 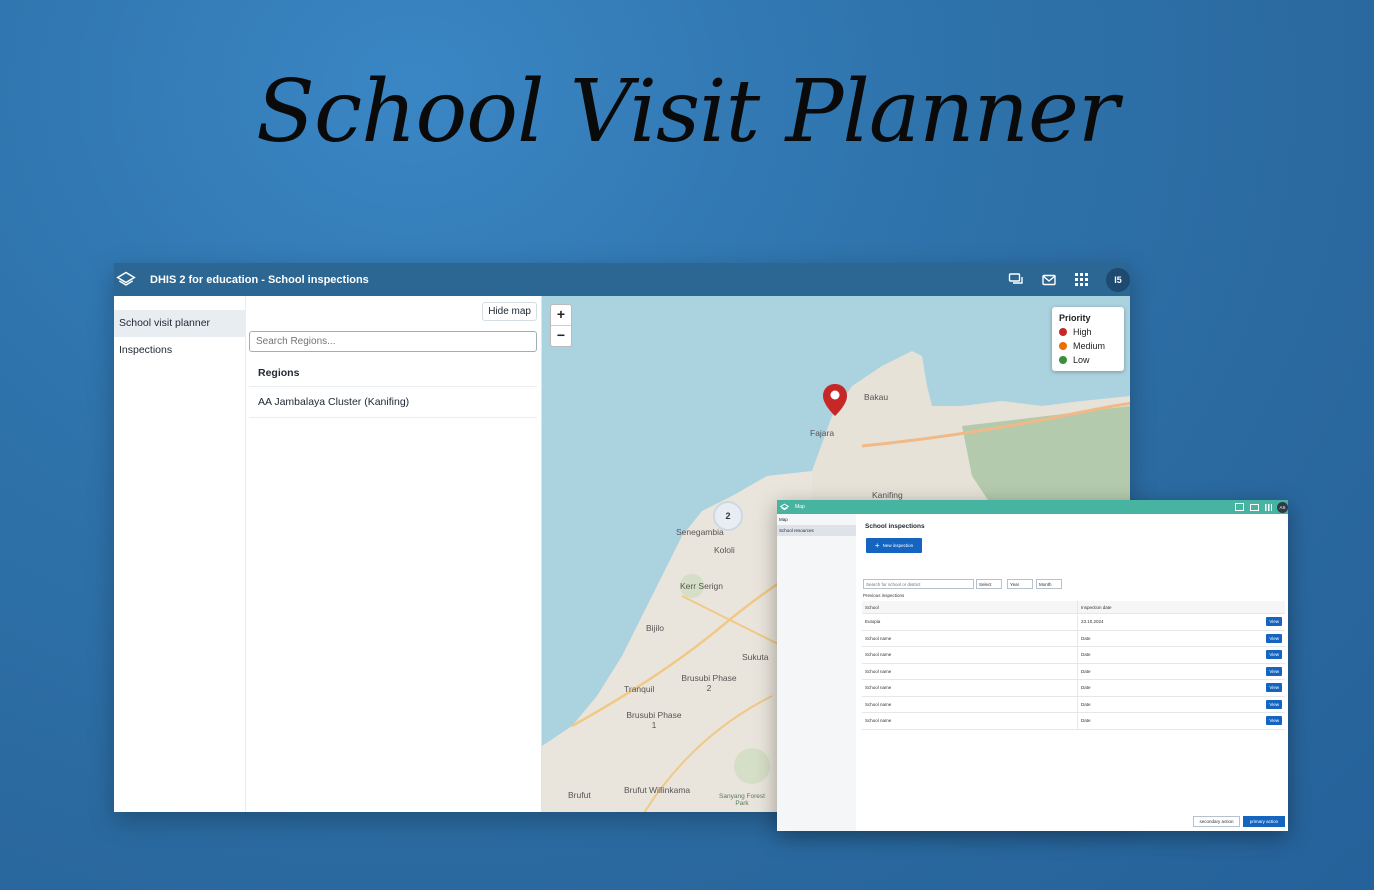 I want to click on legend-item-high: High, so click(x=1088, y=332).